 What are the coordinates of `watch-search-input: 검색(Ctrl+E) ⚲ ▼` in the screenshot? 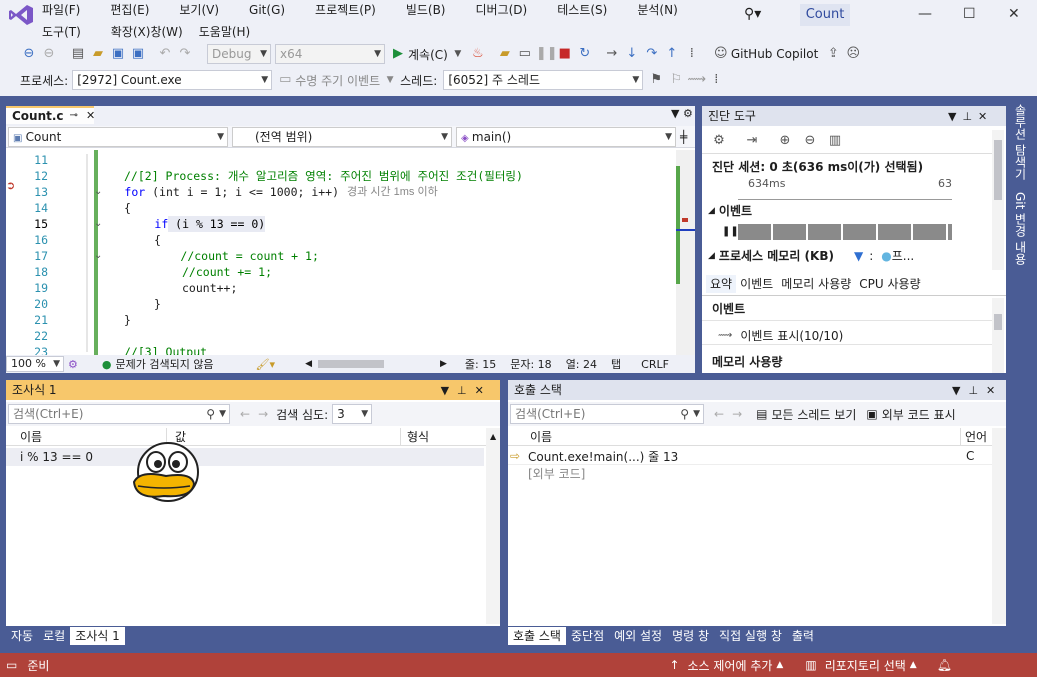 It's located at (119, 414).